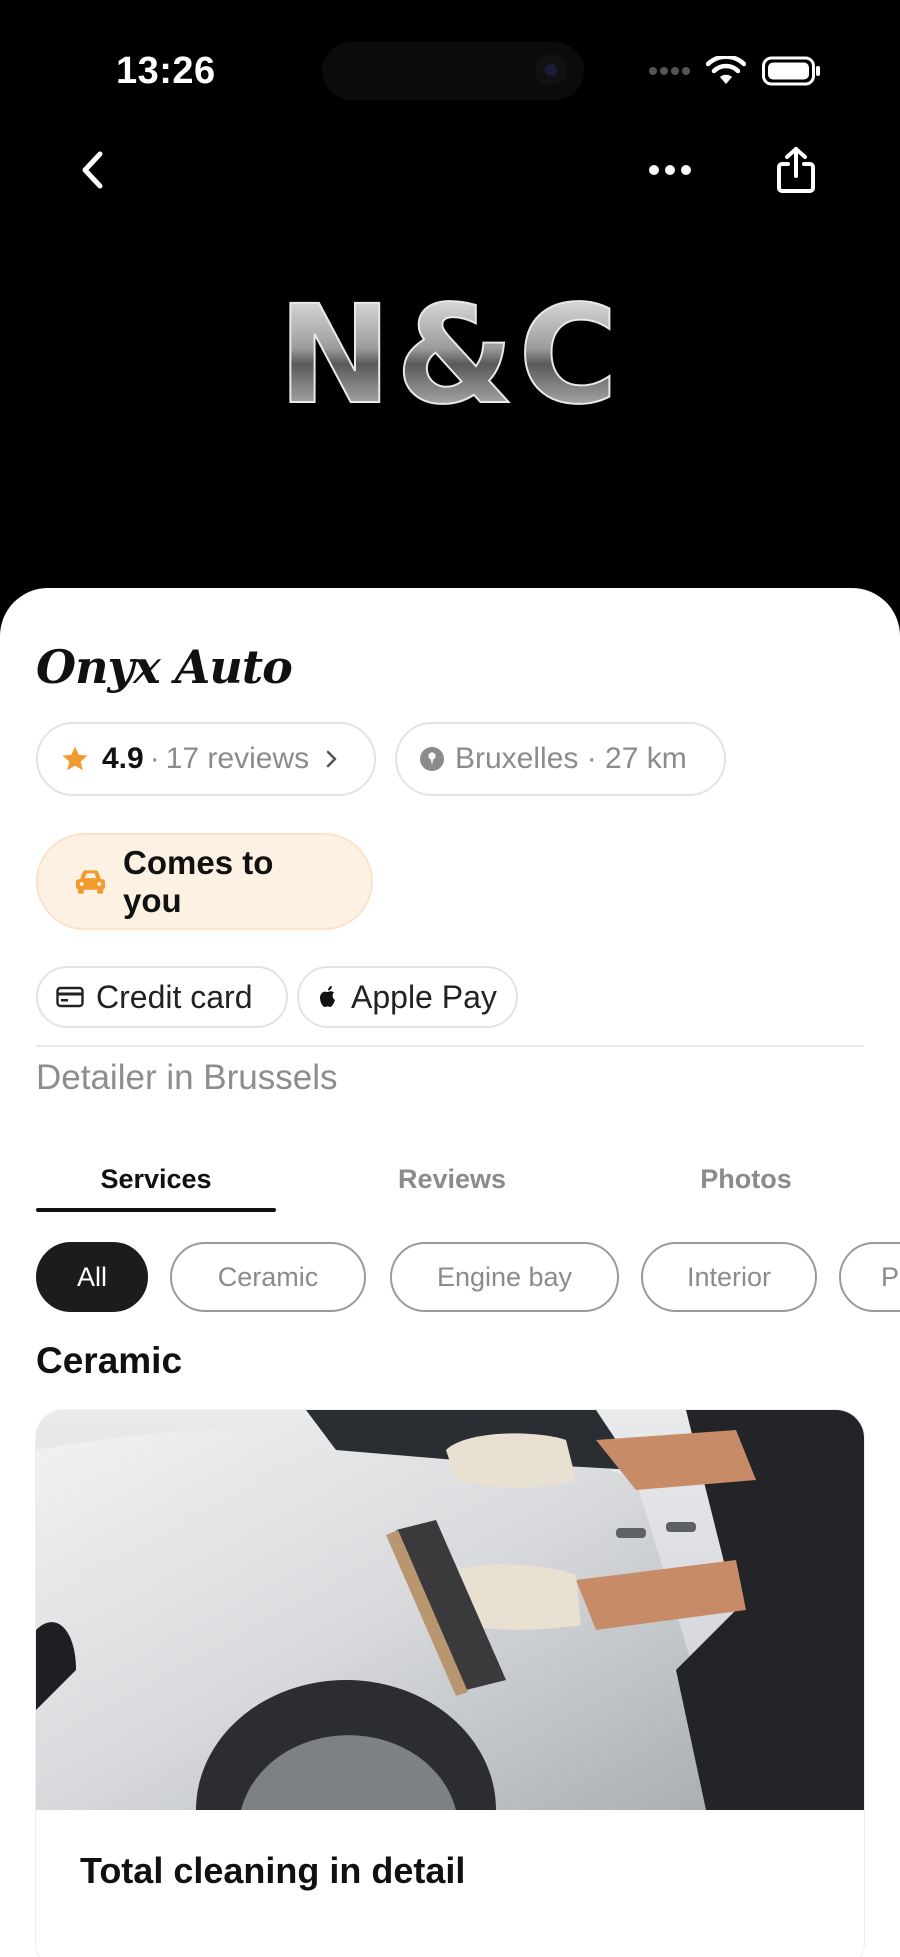  I want to click on back-button, so click(92, 170).